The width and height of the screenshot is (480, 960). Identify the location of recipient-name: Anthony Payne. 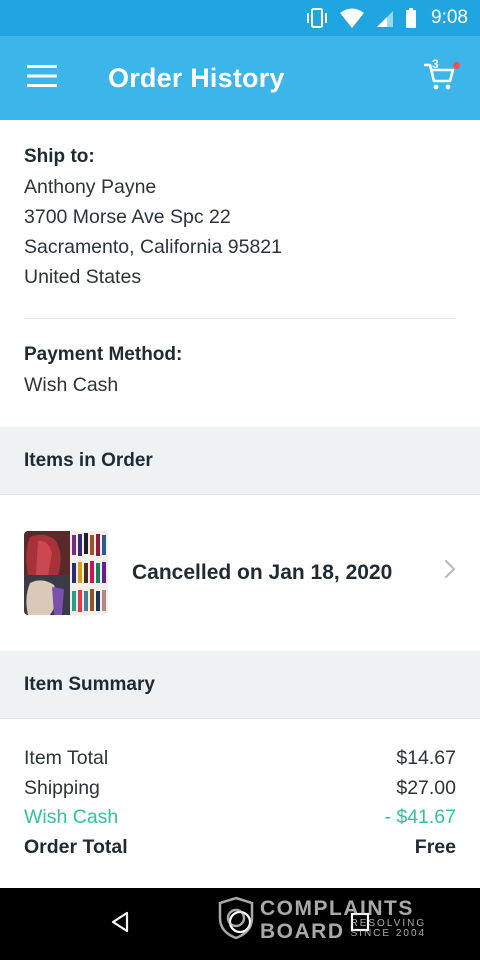
(90, 187).